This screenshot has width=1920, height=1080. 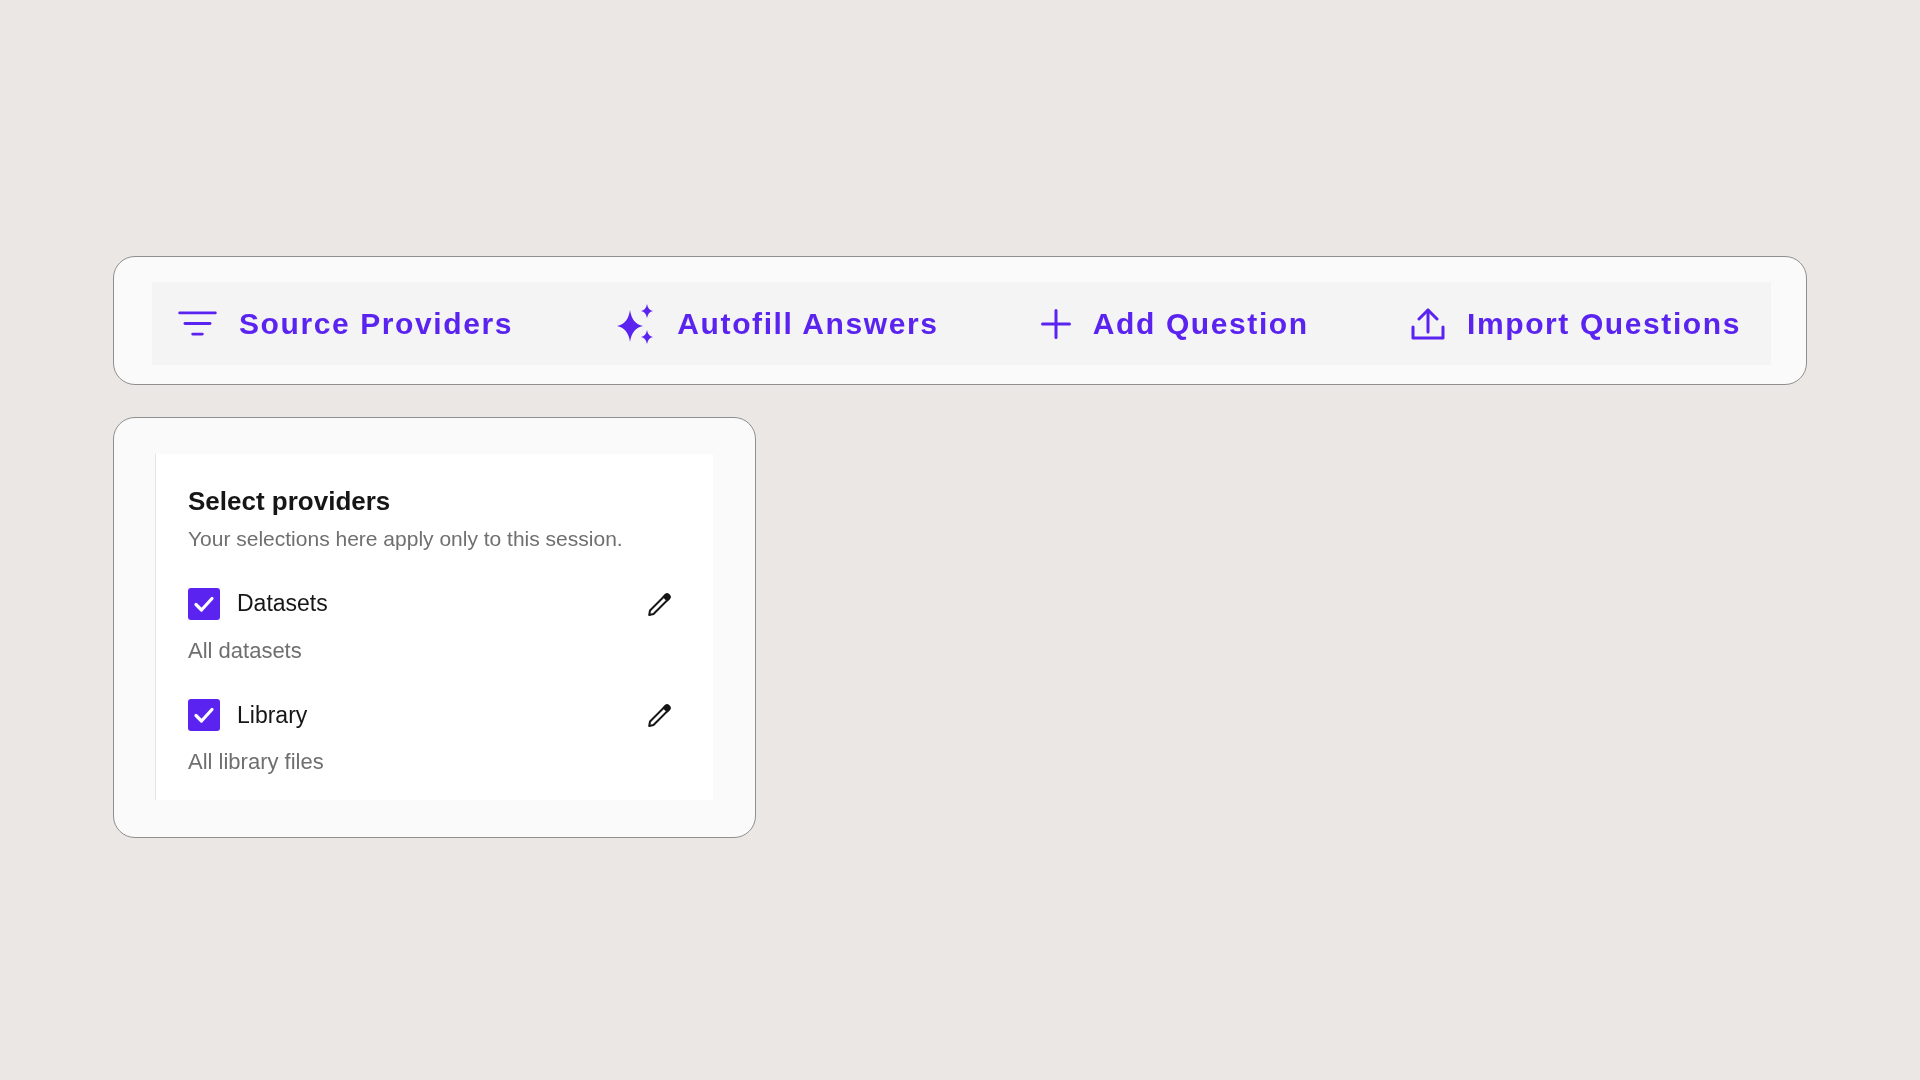 I want to click on plus-icon, so click(x=1055, y=323).